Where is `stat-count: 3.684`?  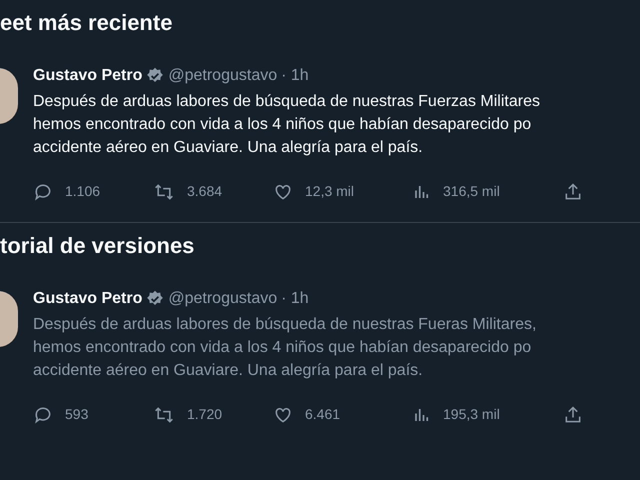 stat-count: 3.684 is located at coordinates (204, 191).